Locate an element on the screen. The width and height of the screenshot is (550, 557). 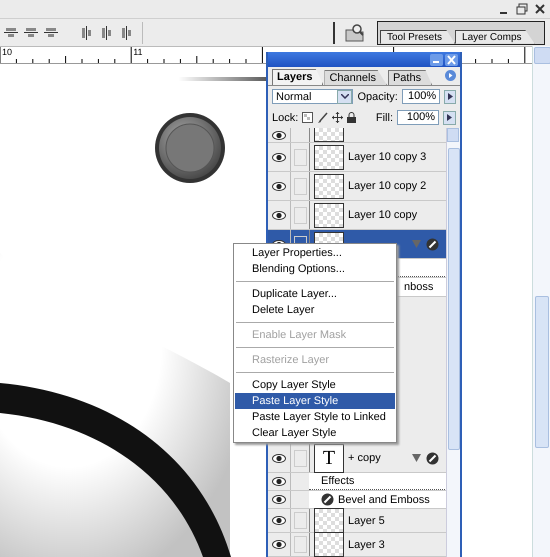
text-layer-thumbnail: T is located at coordinates (329, 458).